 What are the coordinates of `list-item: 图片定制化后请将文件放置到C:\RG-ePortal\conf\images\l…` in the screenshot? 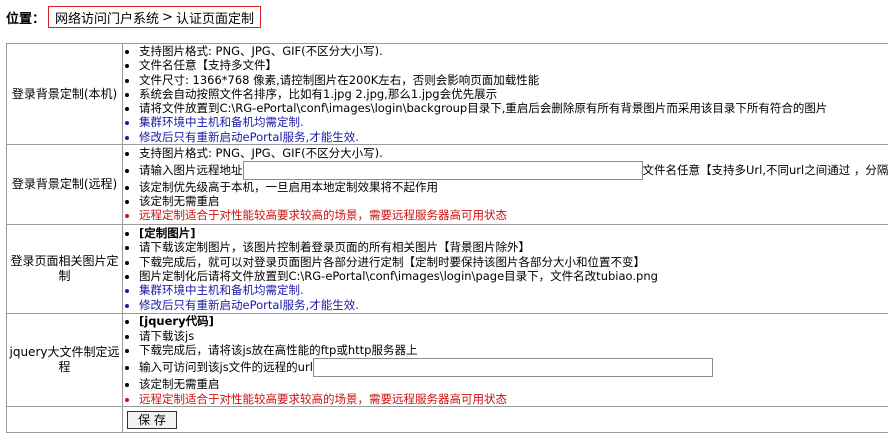 It's located at (513, 276).